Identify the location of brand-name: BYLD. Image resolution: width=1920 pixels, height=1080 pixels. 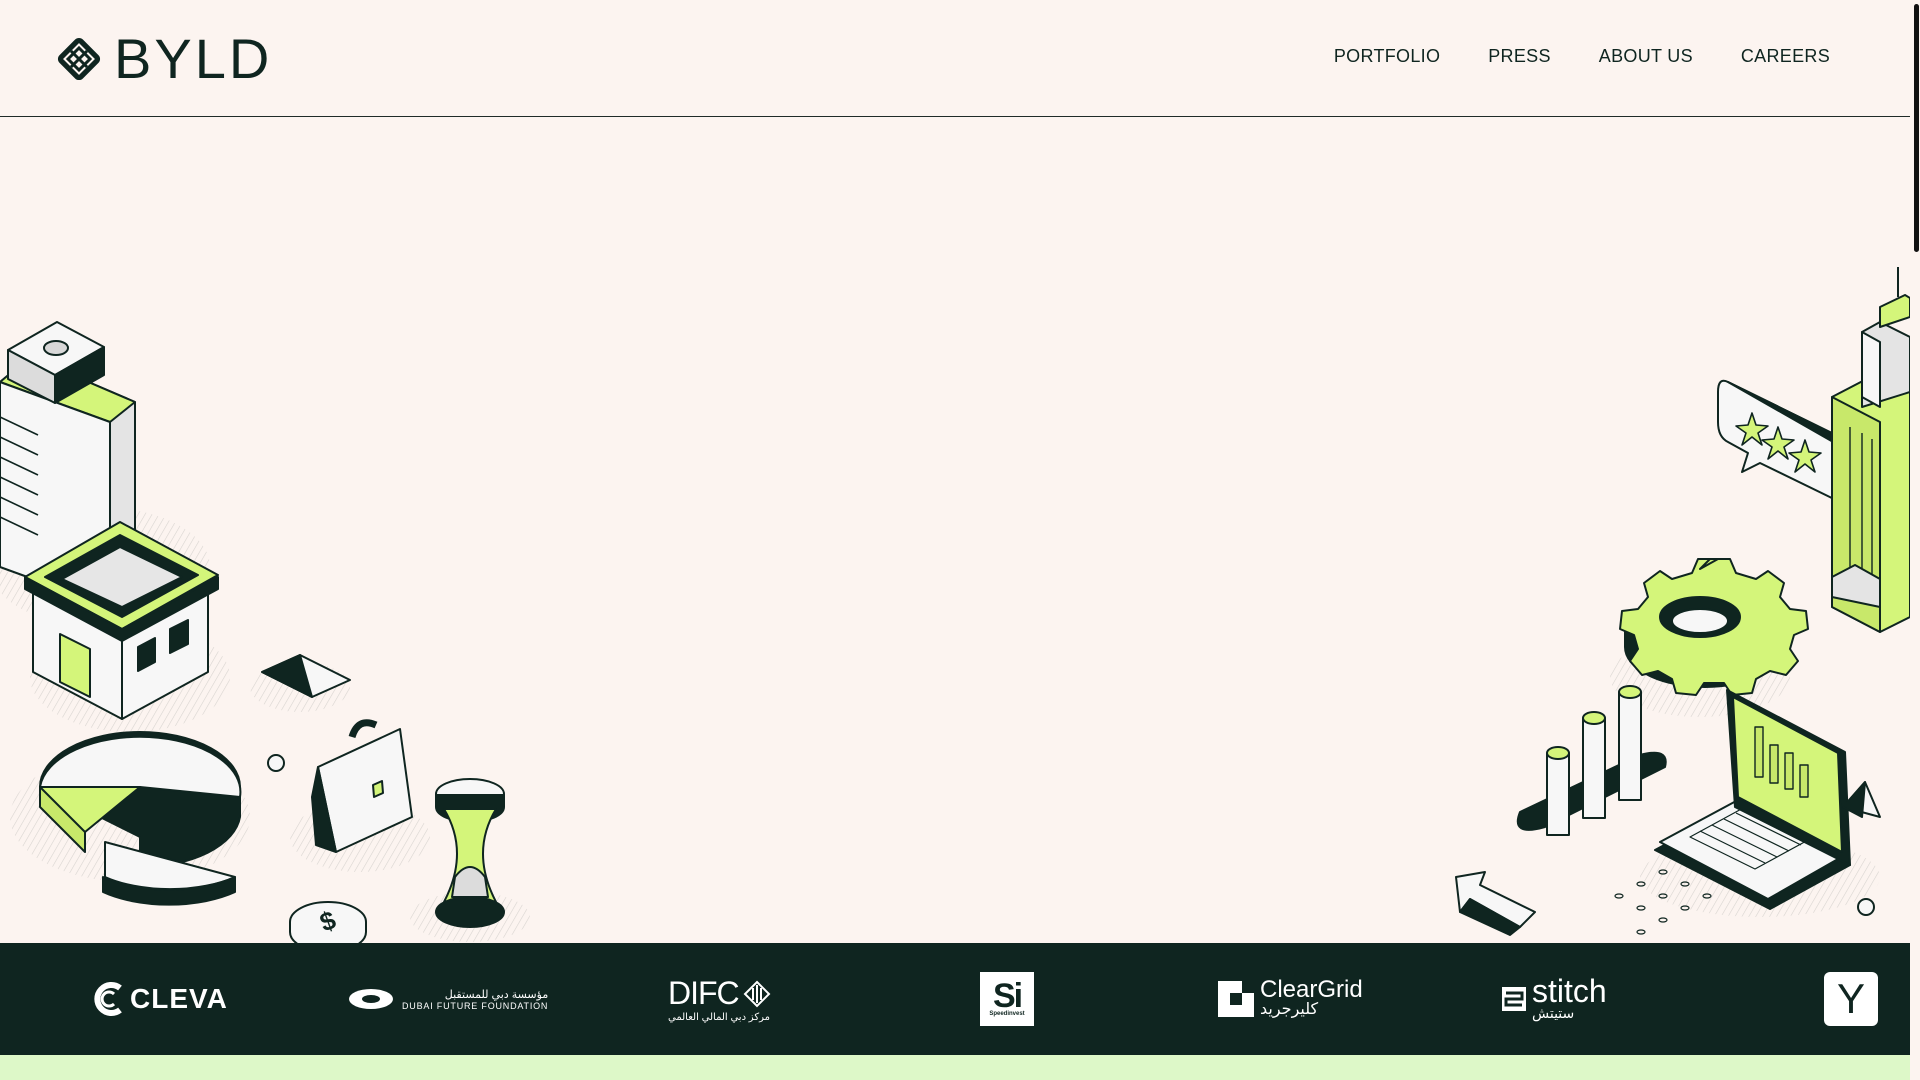
(193, 58).